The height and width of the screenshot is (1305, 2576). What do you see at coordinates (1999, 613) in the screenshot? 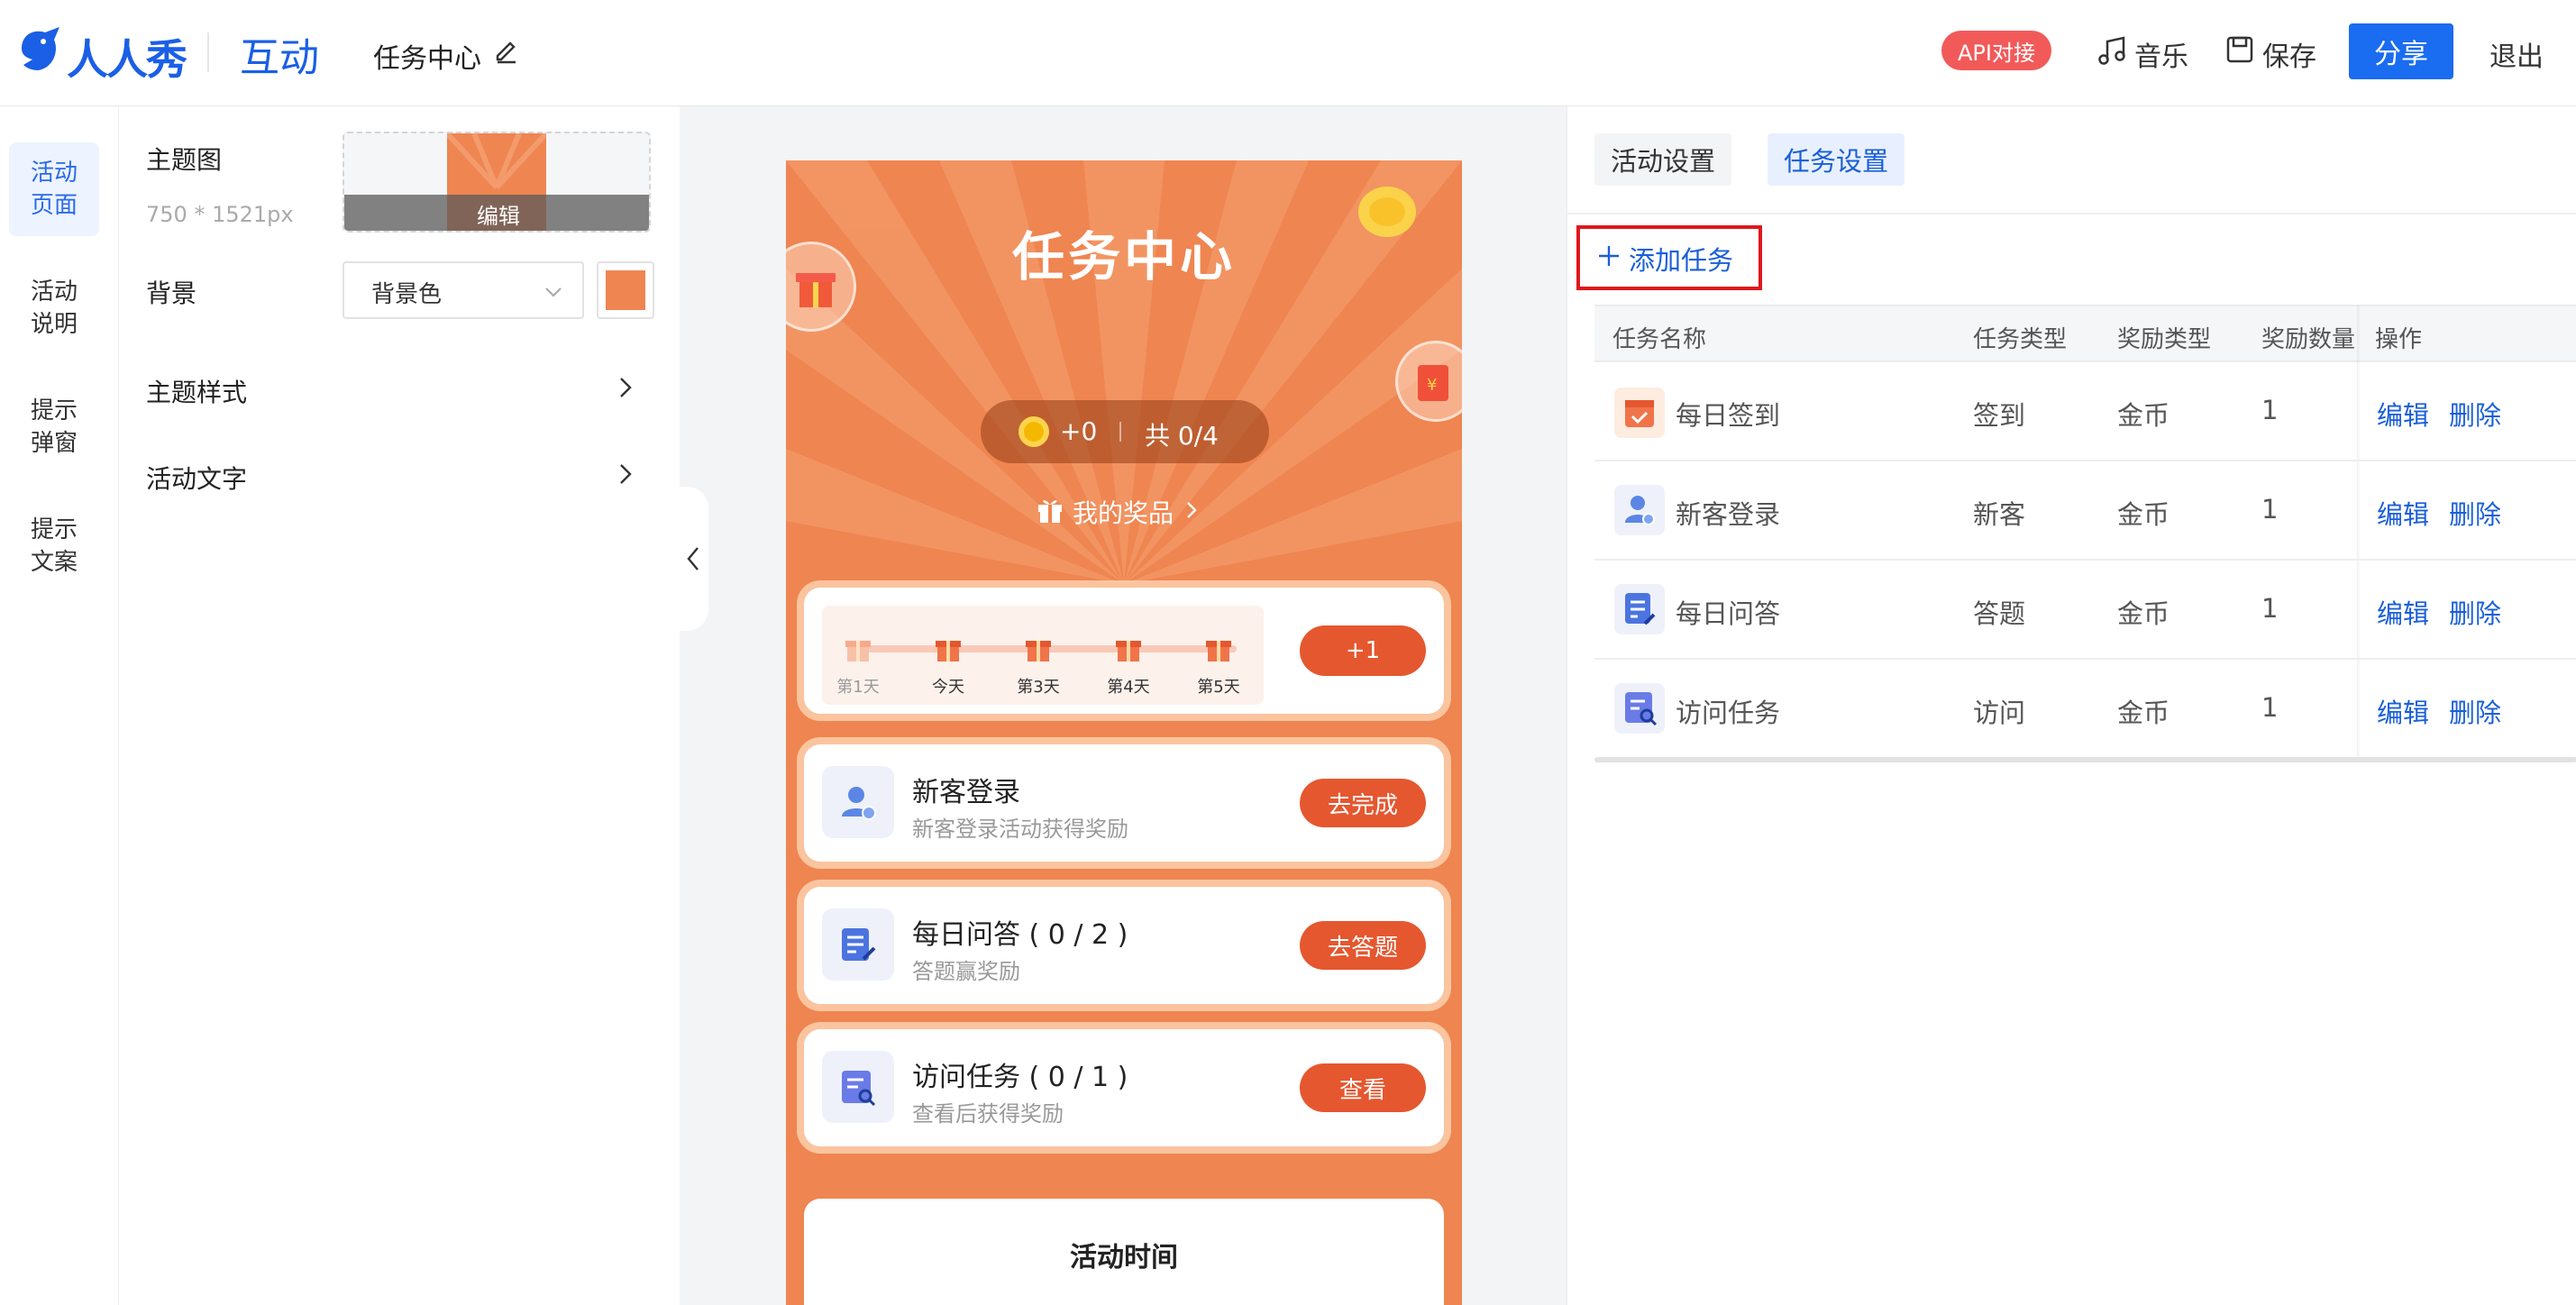
I see `task-type-cell: 答题` at bounding box center [1999, 613].